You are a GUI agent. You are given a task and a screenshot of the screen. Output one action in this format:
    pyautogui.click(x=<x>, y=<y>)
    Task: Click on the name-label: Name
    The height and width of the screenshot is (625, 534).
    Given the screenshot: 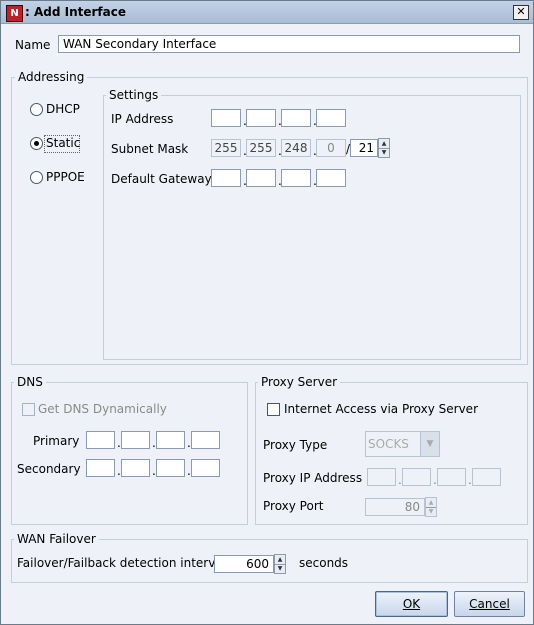 What is the action you would take?
    pyautogui.click(x=33, y=45)
    